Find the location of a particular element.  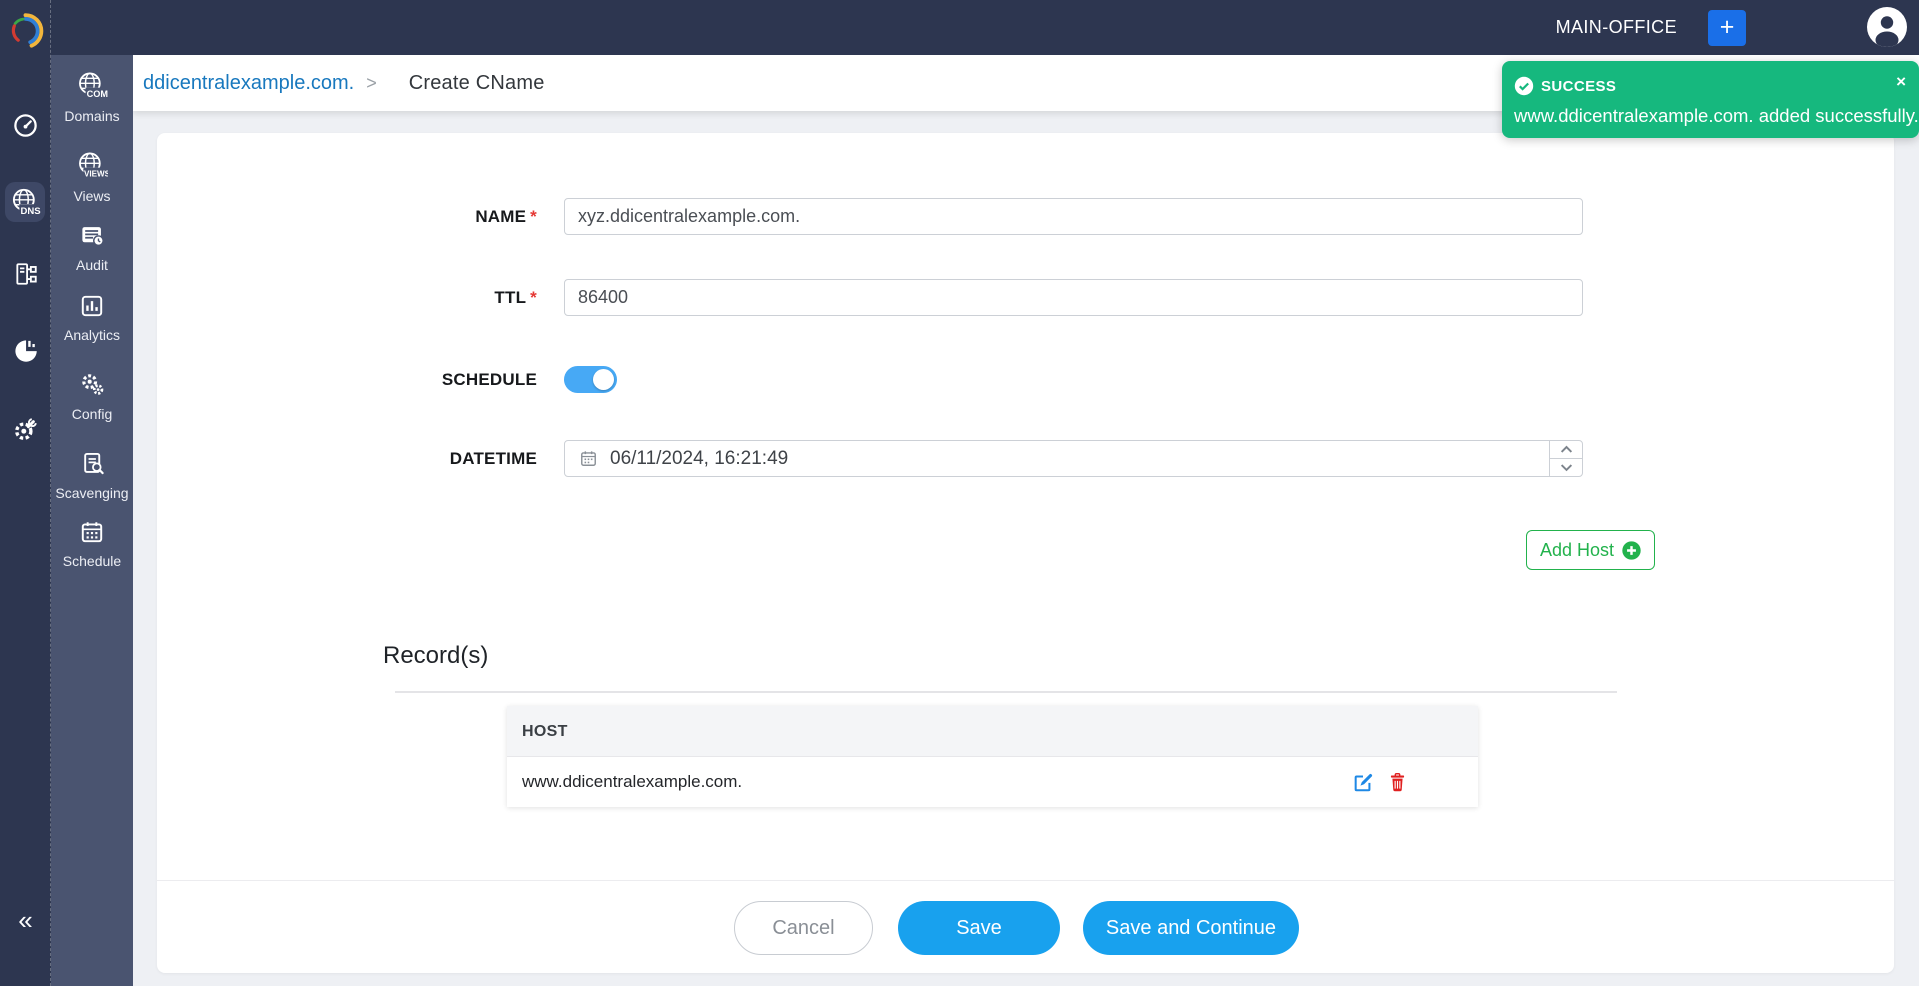

top-bar: MAIN-OFFICE + is located at coordinates (959, 27).